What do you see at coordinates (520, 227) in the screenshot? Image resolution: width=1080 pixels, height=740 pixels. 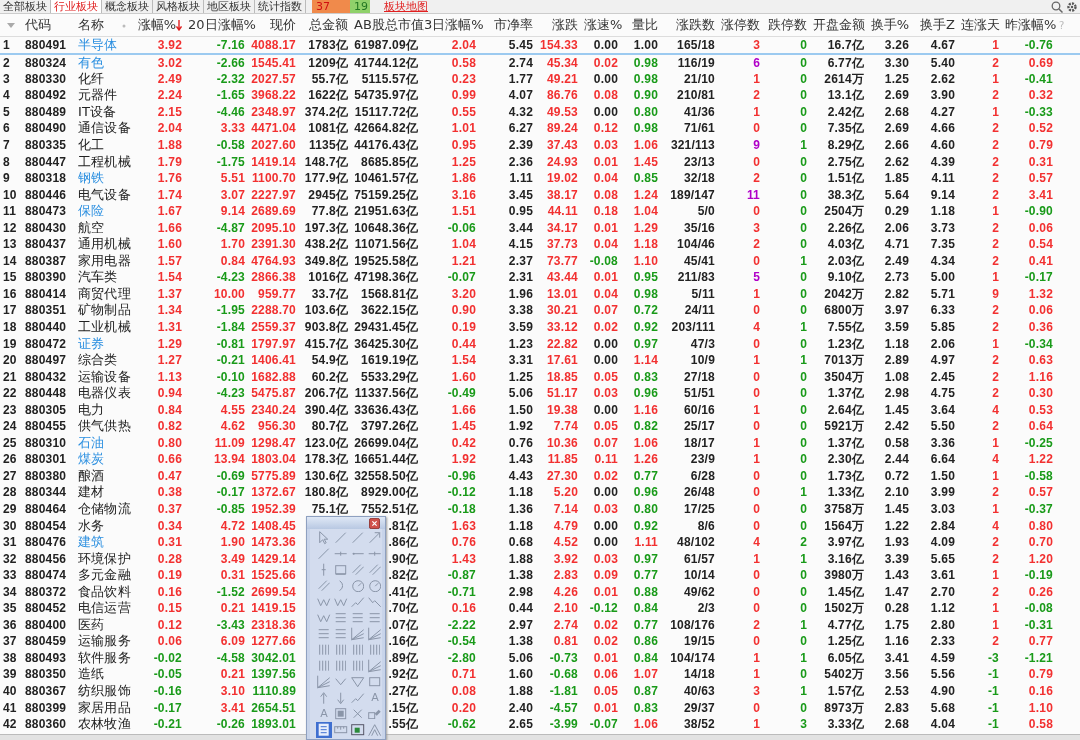 I see `table-cell: 3.44` at bounding box center [520, 227].